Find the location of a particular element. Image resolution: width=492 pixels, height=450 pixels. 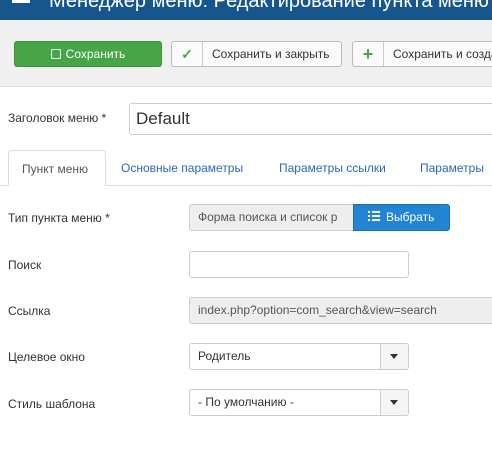

template-style-select: - По умолчанию - is located at coordinates (299, 402).